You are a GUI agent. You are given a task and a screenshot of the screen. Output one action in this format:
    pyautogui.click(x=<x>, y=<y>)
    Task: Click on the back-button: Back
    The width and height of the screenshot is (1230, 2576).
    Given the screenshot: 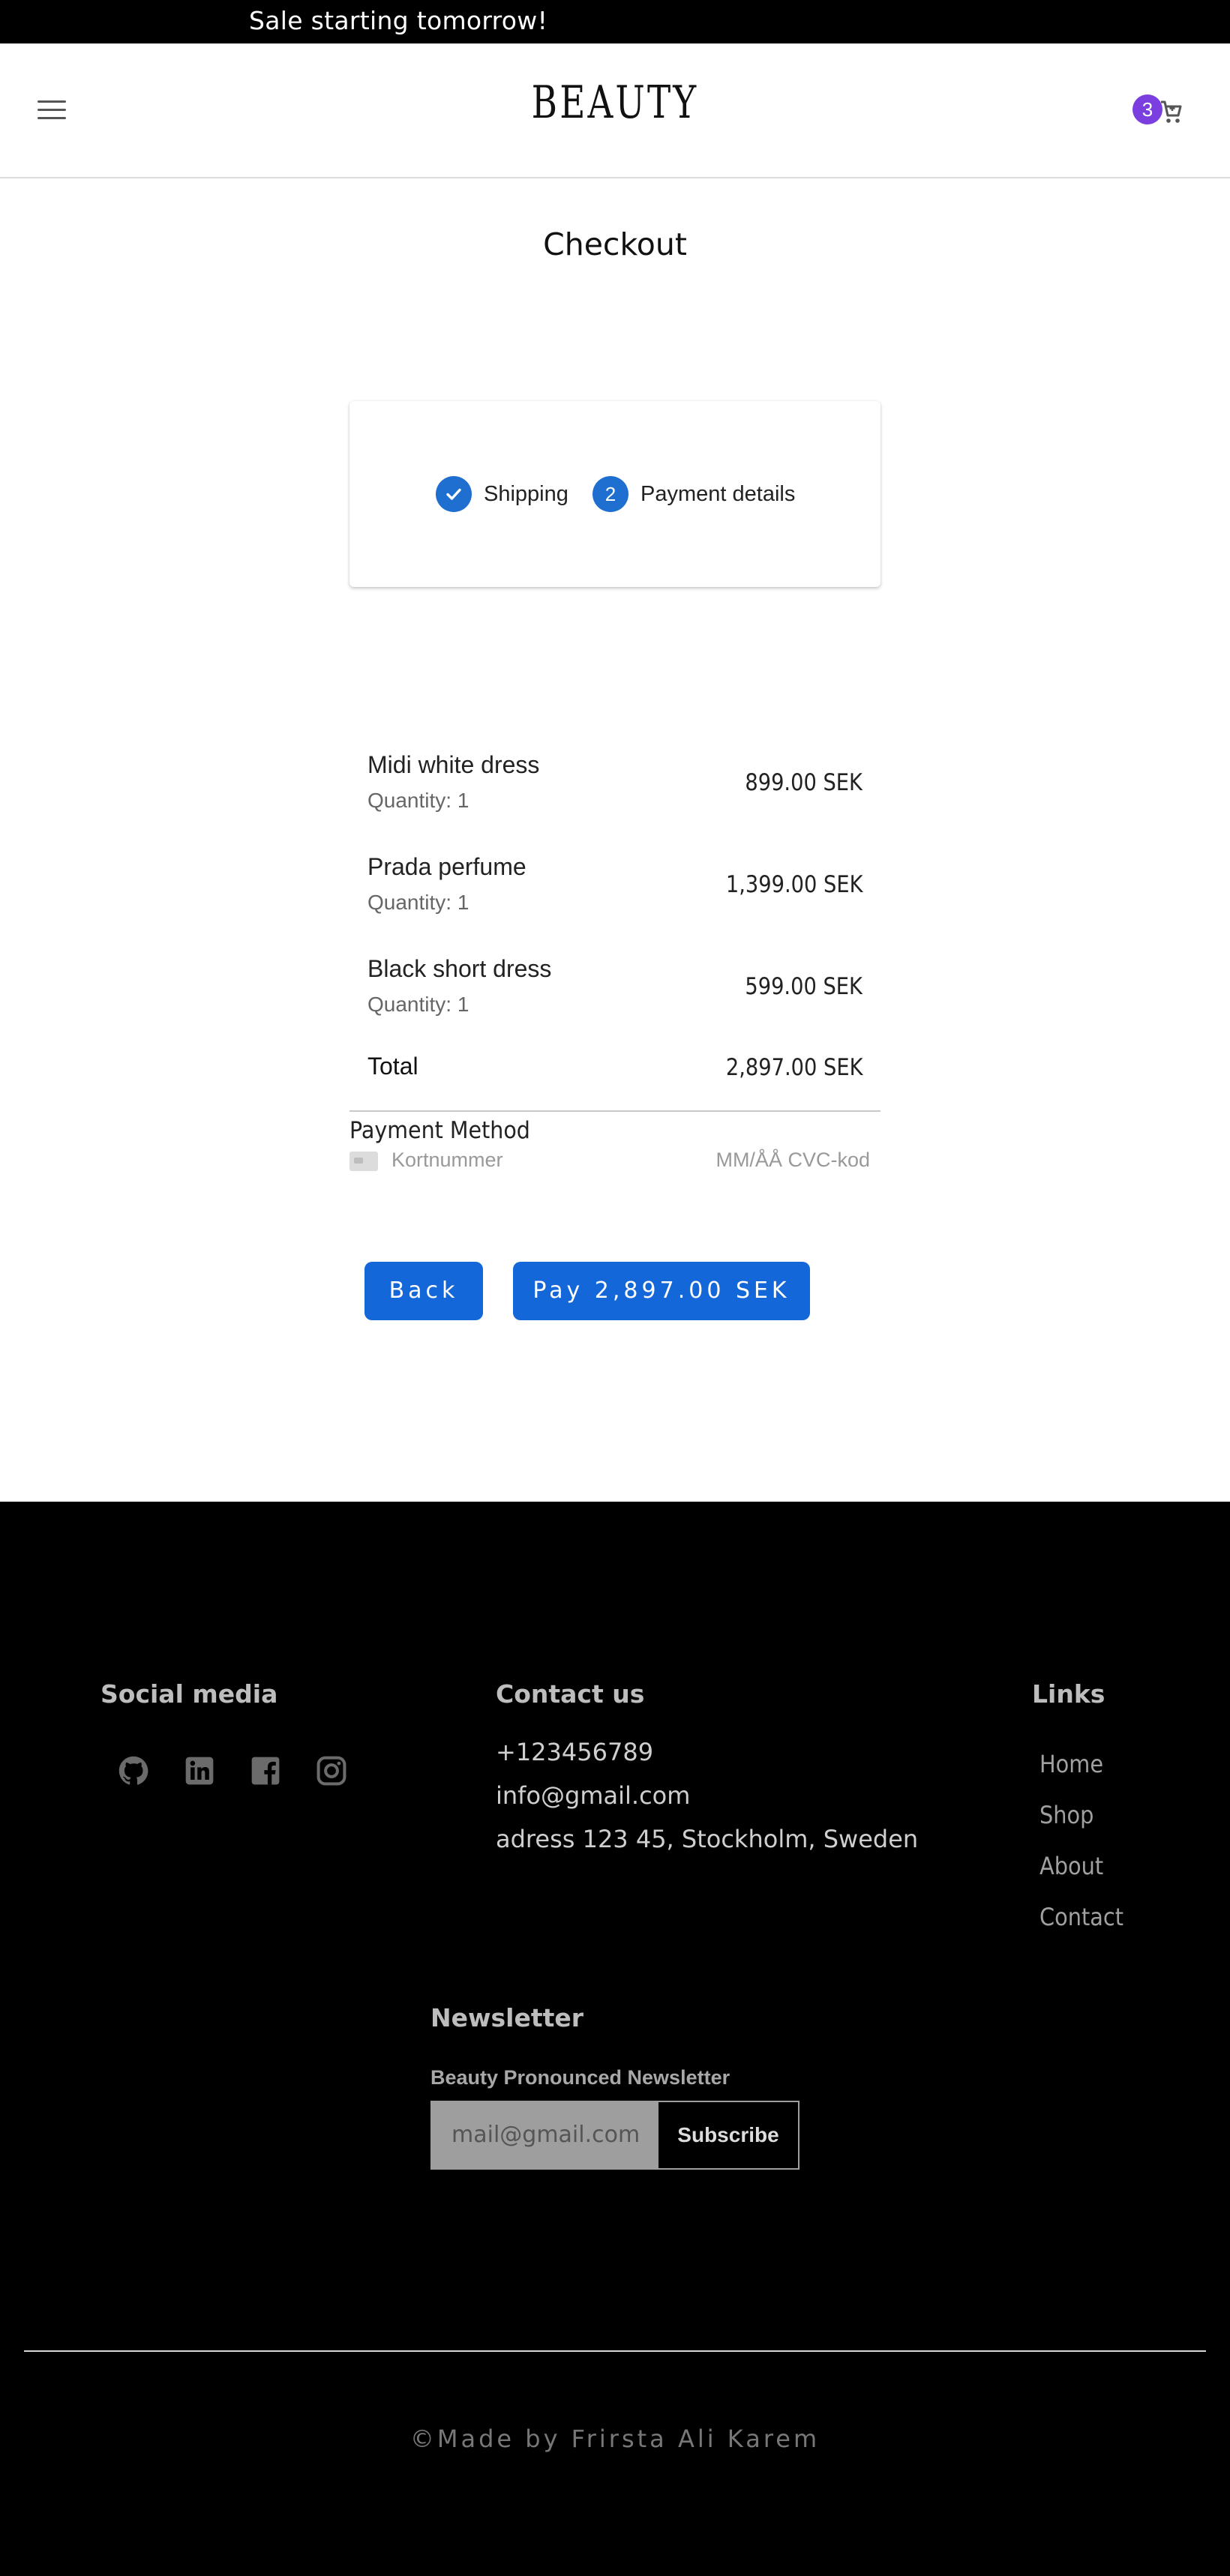 What is the action you would take?
    pyautogui.click(x=423, y=1291)
    